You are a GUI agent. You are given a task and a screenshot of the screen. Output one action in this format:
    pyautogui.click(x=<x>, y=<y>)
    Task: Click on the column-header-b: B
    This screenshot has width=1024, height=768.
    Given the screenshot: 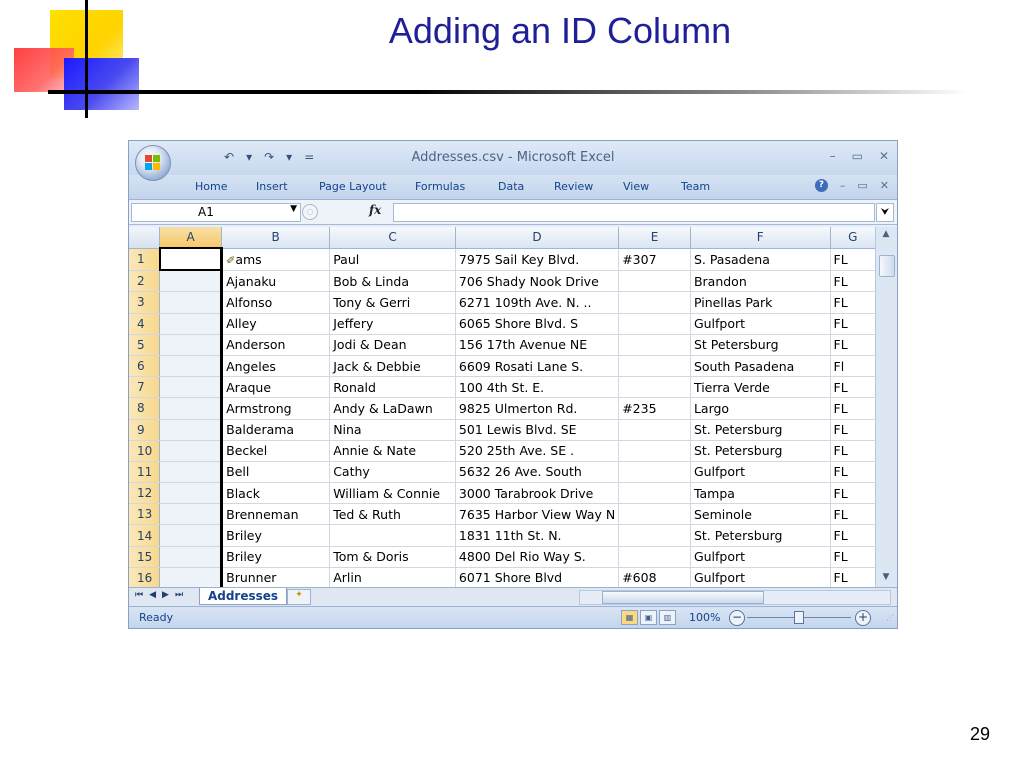 What is the action you would take?
    pyautogui.click(x=276, y=238)
    